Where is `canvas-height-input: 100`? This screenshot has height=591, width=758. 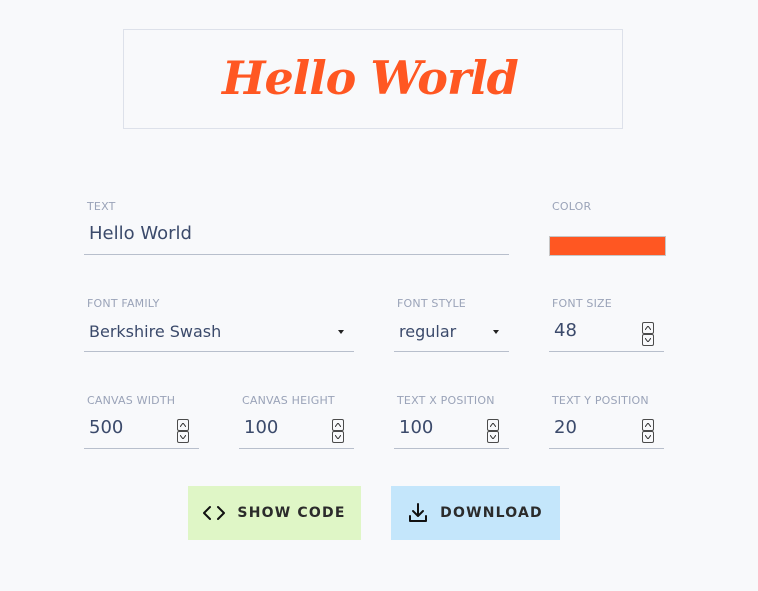 canvas-height-input: 100 is located at coordinates (296, 429).